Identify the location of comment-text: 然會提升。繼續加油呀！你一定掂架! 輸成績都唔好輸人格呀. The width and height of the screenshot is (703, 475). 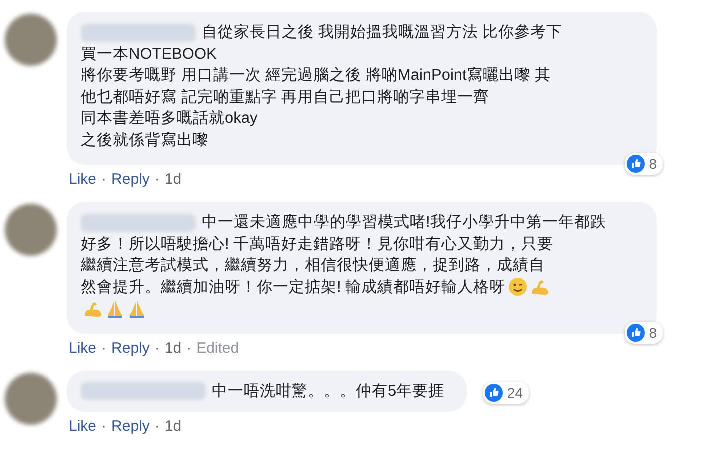
(293, 288).